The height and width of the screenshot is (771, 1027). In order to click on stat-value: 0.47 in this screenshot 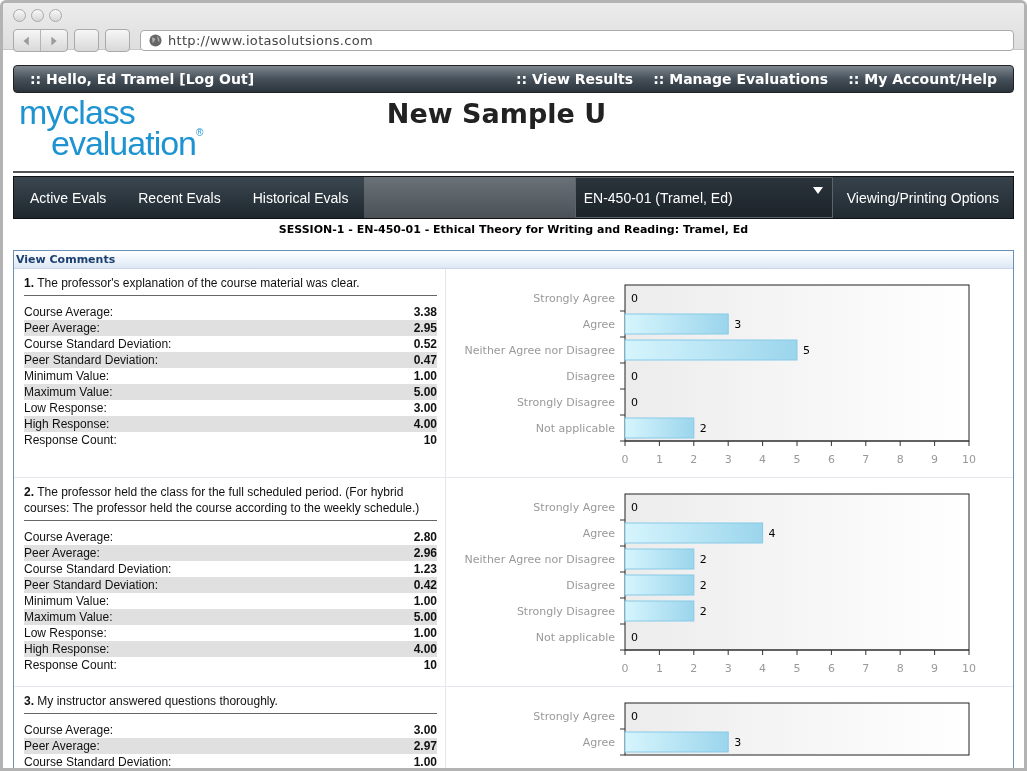, I will do `click(425, 360)`.